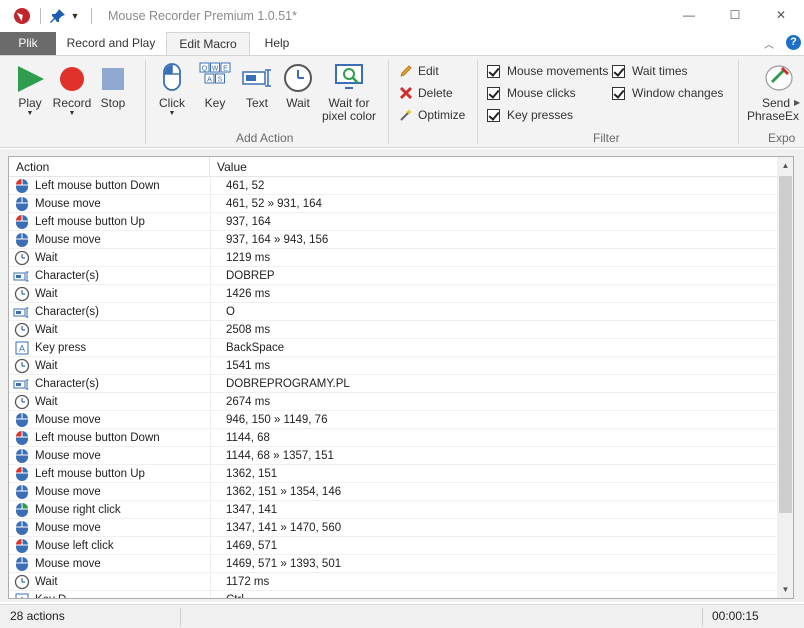 Image resolution: width=804 pixels, height=628 pixels. What do you see at coordinates (393, 402) in the screenshot?
I see `list-item: Wait 2674 ms` at bounding box center [393, 402].